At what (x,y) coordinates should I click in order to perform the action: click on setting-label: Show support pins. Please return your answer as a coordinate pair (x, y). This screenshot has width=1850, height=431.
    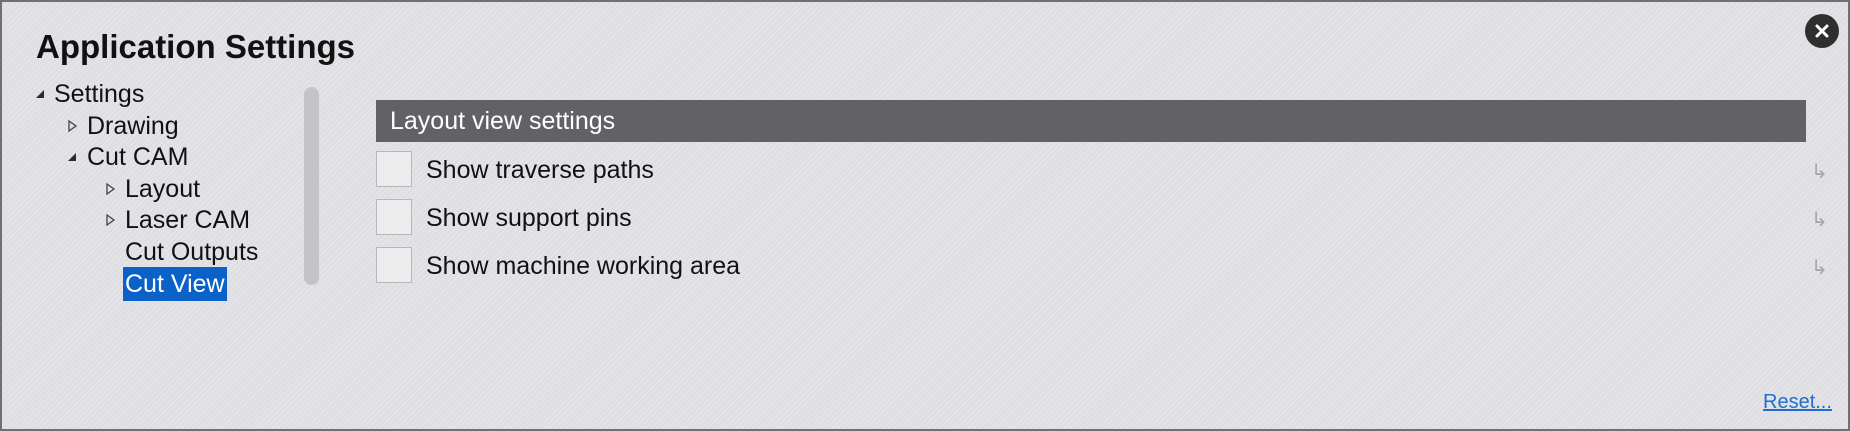
    Looking at the image, I should click on (529, 218).